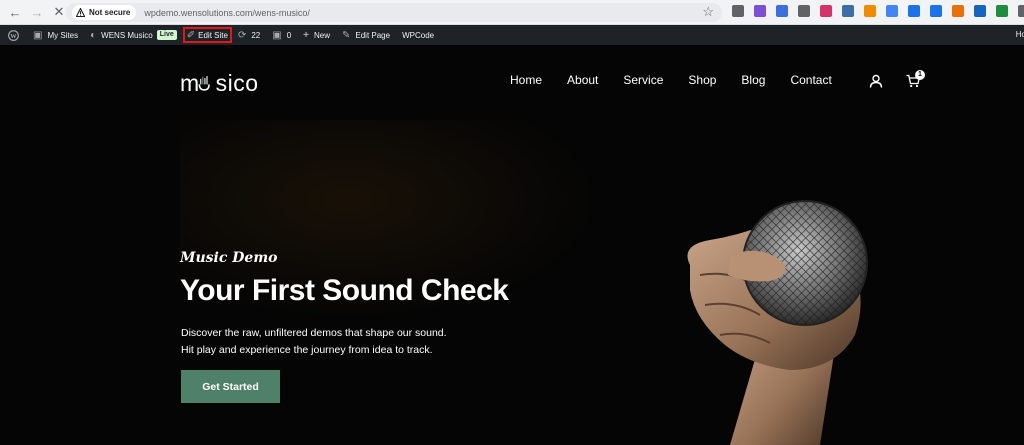 Image resolution: width=1024 pixels, height=445 pixels. I want to click on wp-logo-icon: W, so click(13, 35).